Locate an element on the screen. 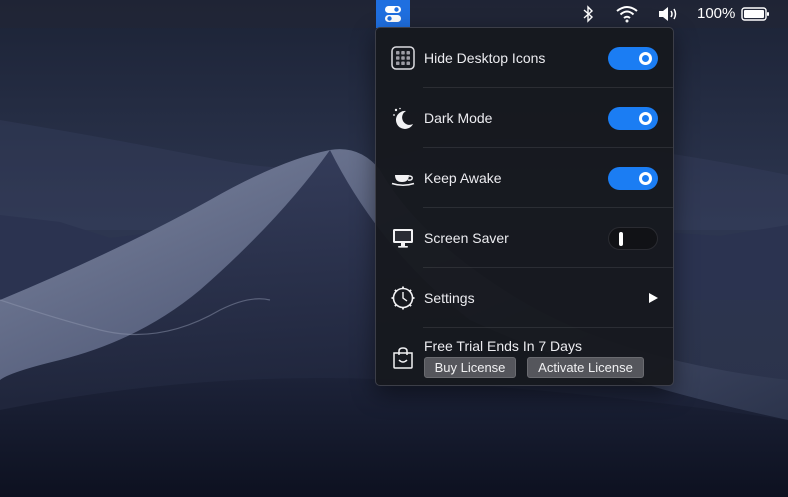 The height and width of the screenshot is (497, 788). menu-item-settings: Settings is located at coordinates (524, 298).